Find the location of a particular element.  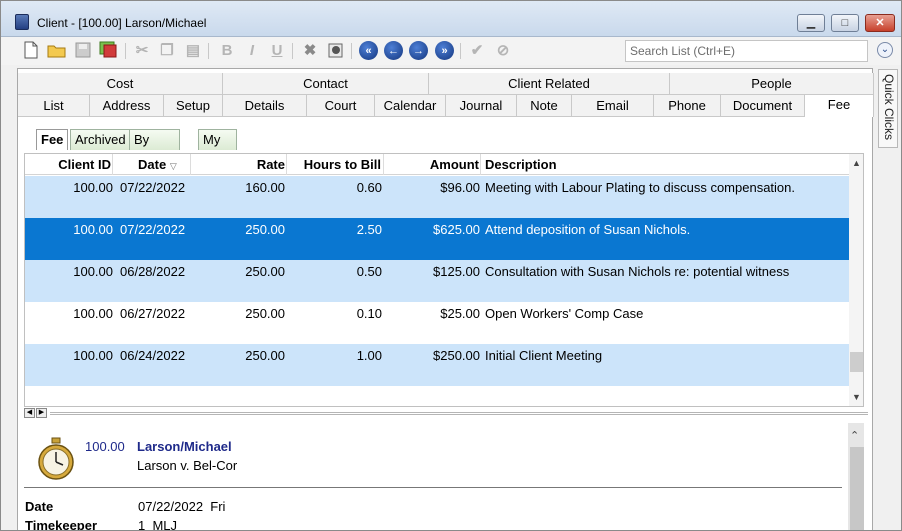

underline-icon: U is located at coordinates (277, 50).